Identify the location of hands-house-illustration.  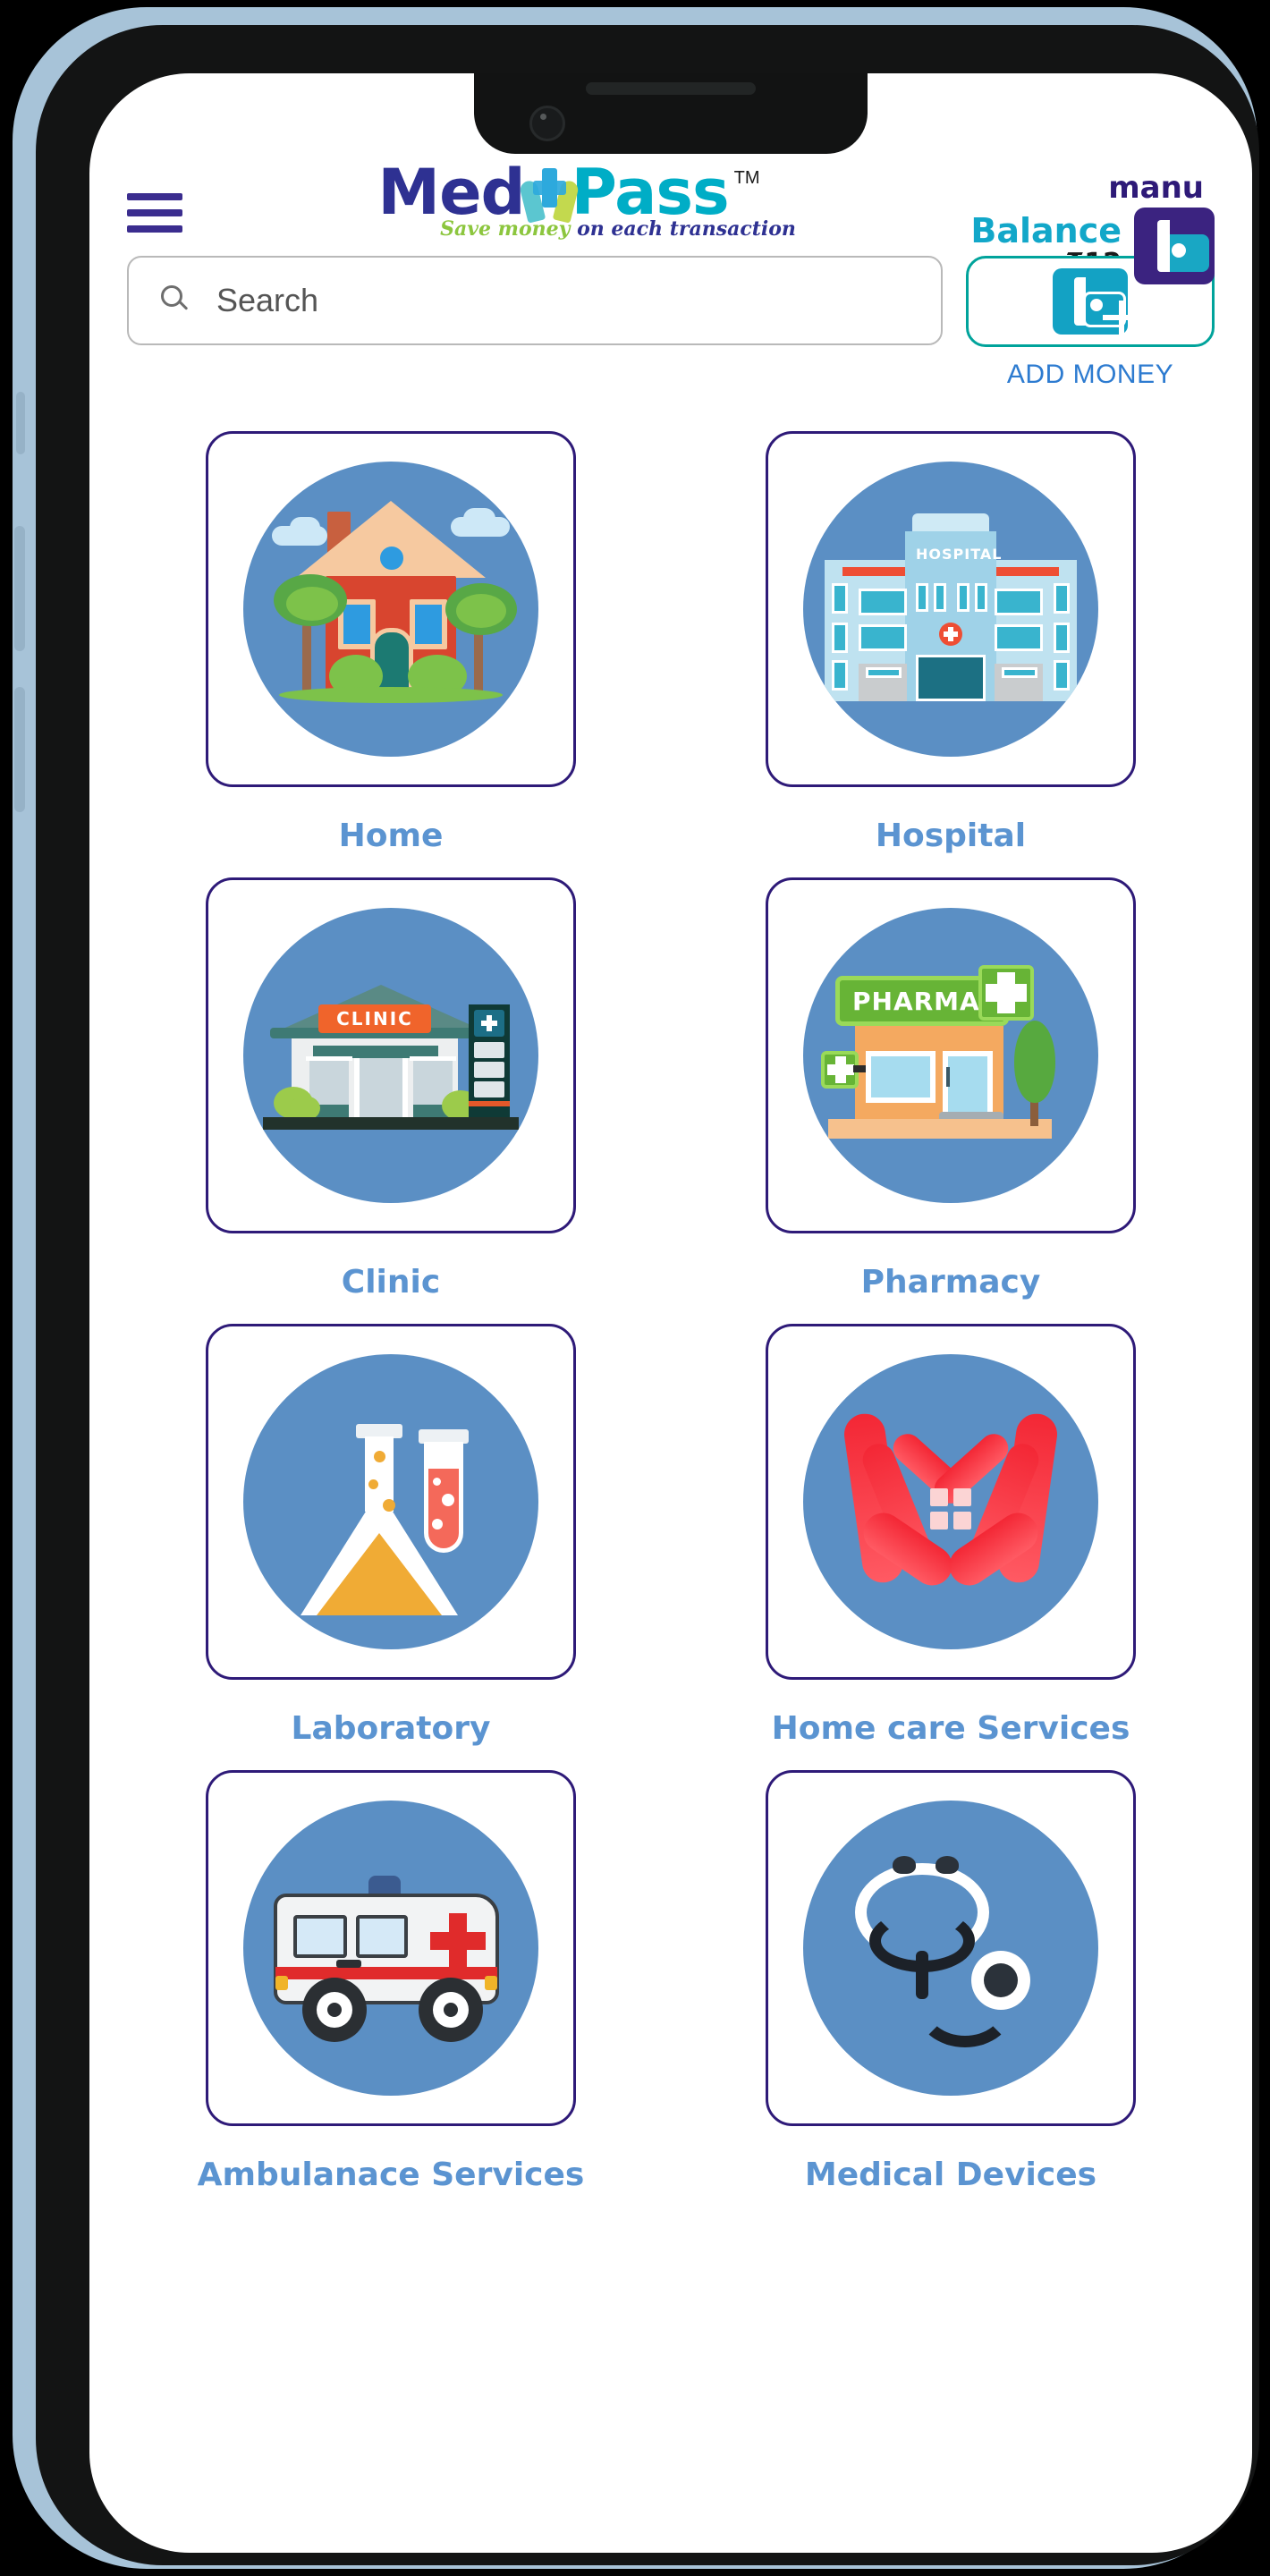
(951, 1501).